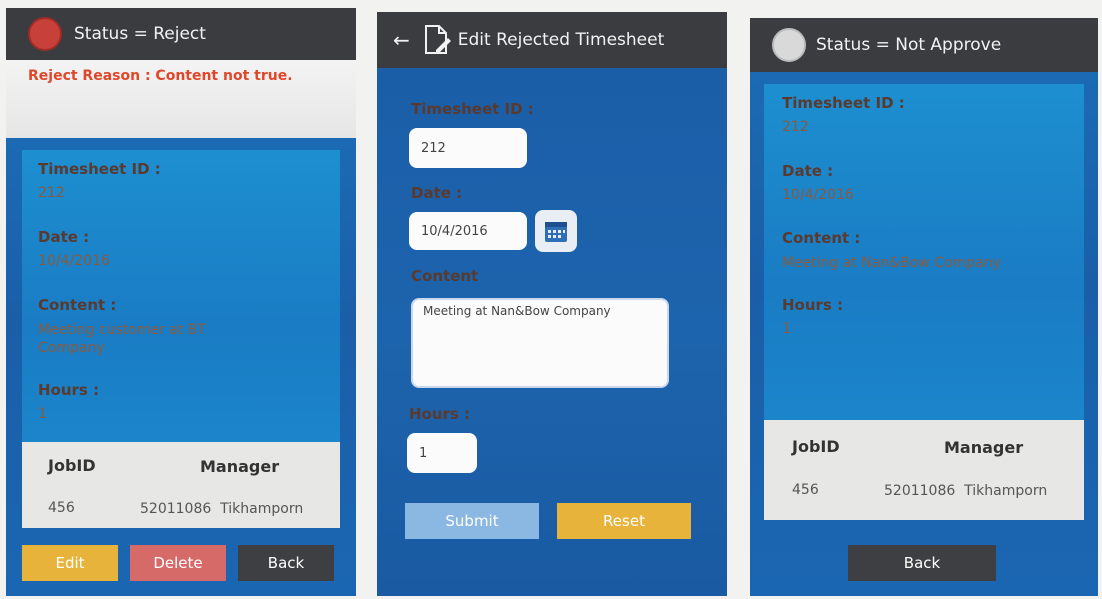 The image size is (1102, 599). I want to click on status-gray-icon, so click(789, 45).